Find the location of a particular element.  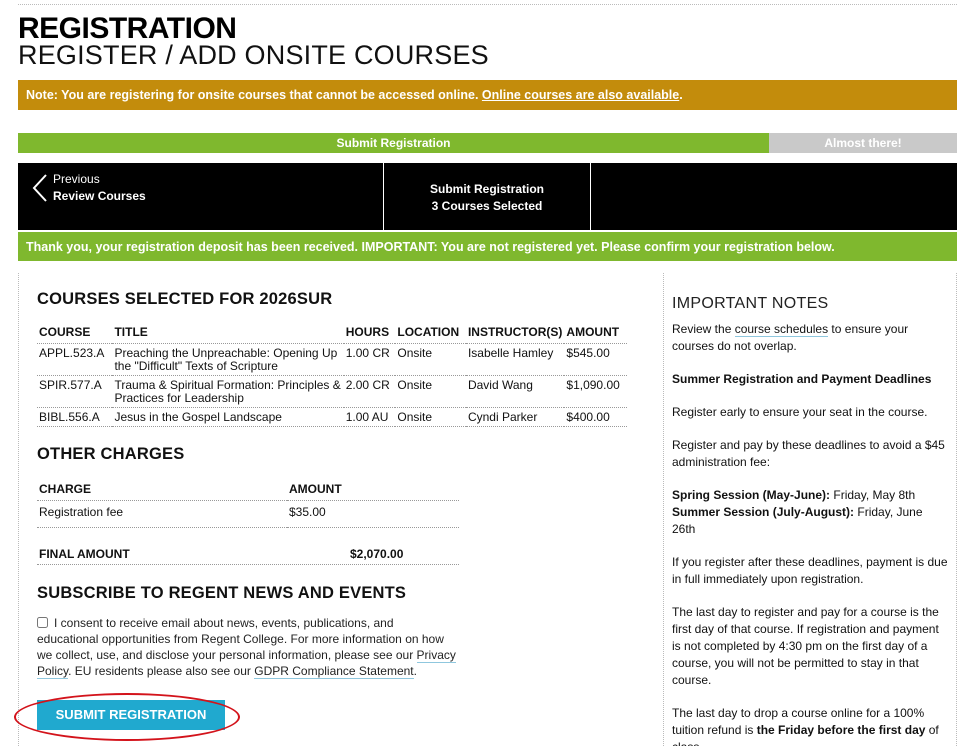

previous-step-button: Previous Review Courses is located at coordinates (201, 196).